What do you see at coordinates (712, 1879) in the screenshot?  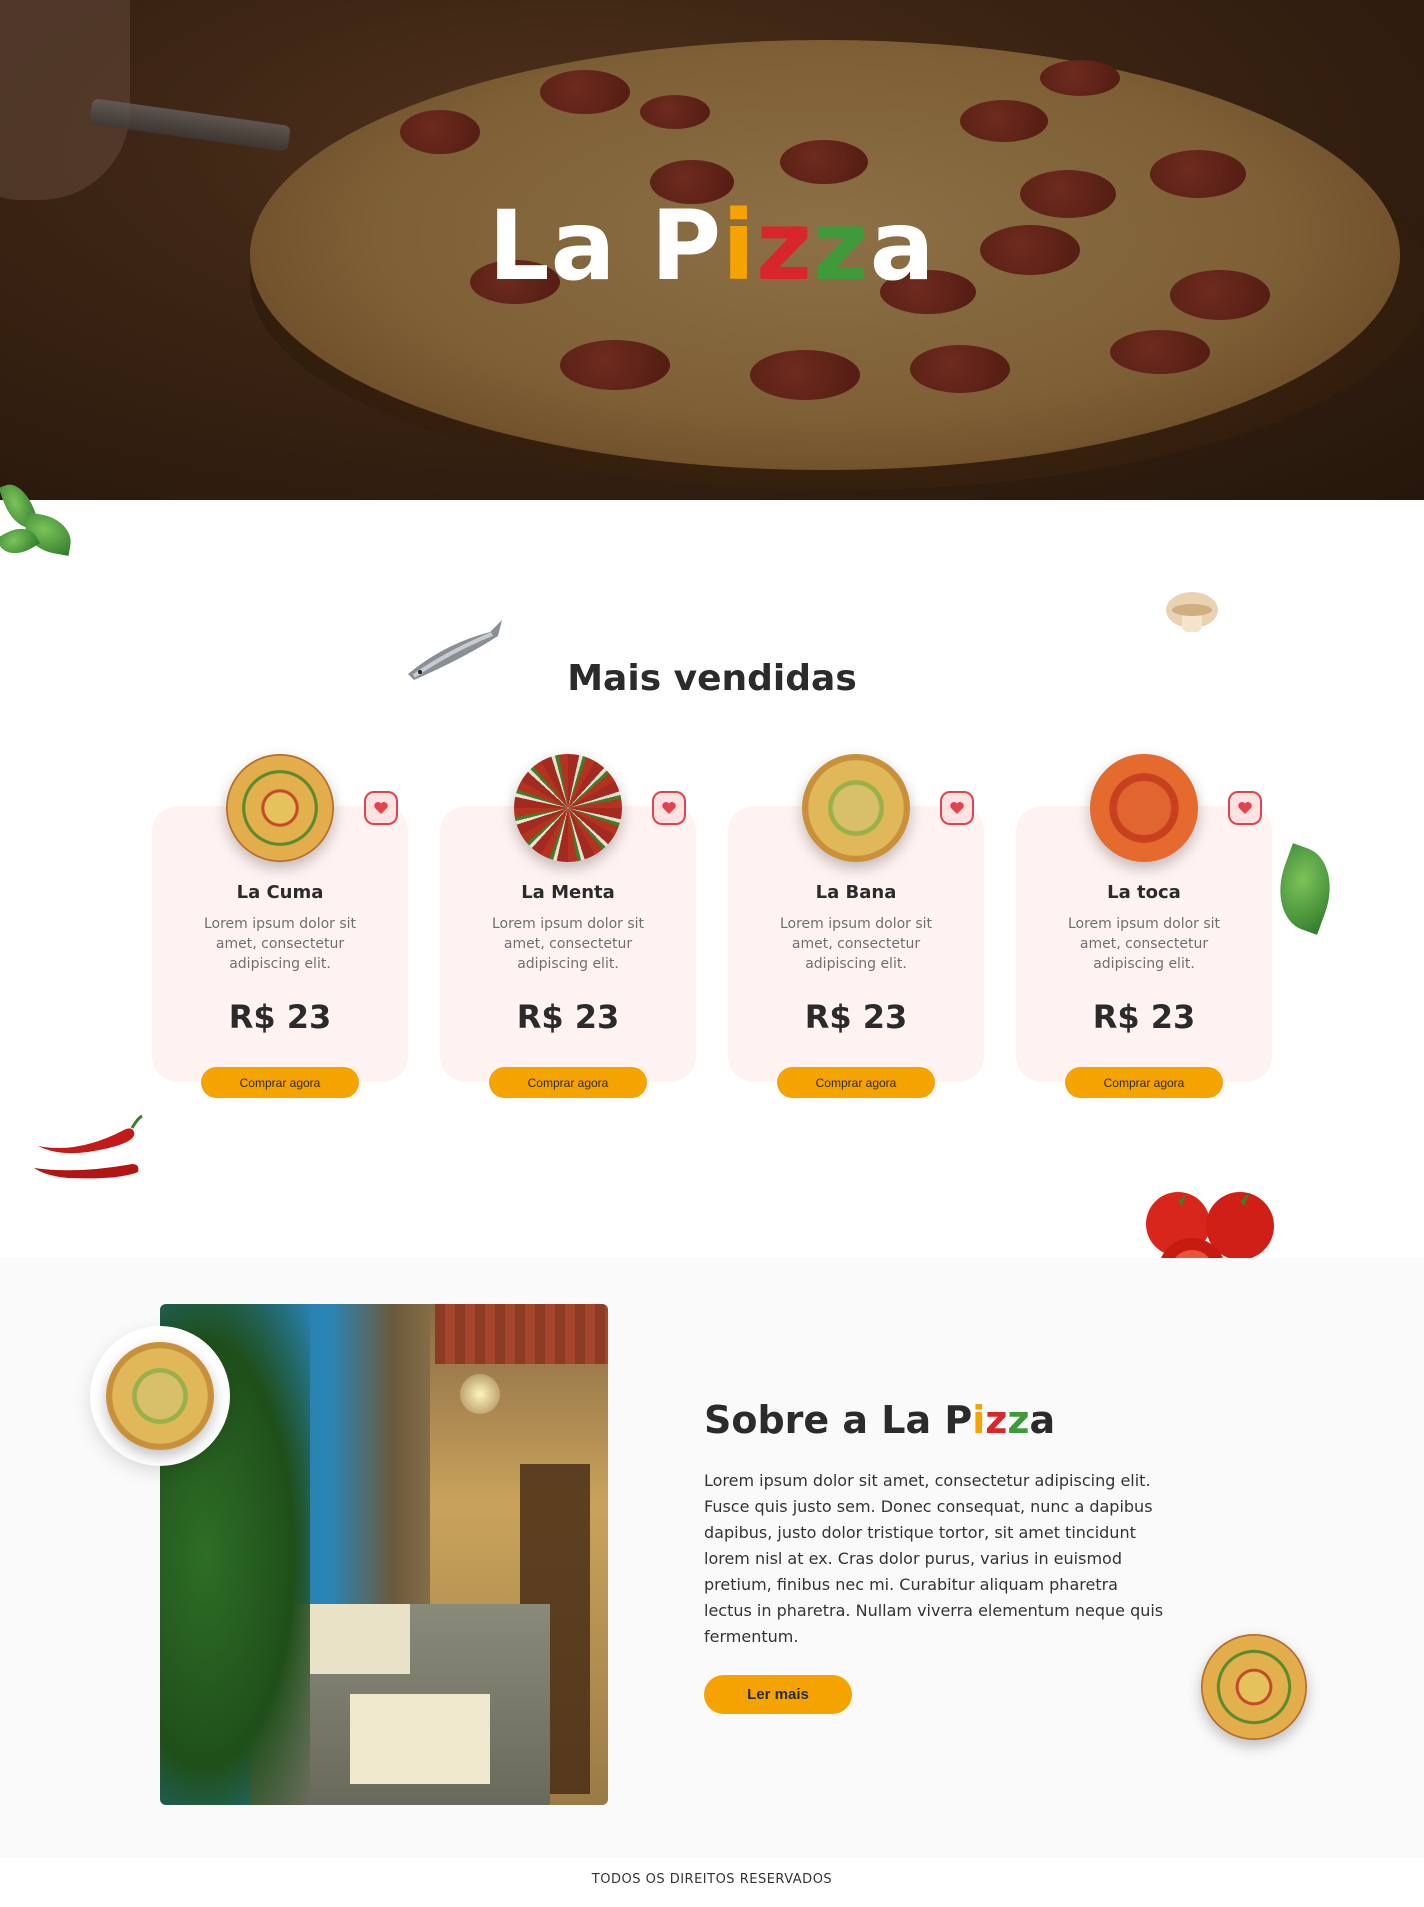 I see `footer-copyright: TODOS OS DIREITOS RESERVADOS` at bounding box center [712, 1879].